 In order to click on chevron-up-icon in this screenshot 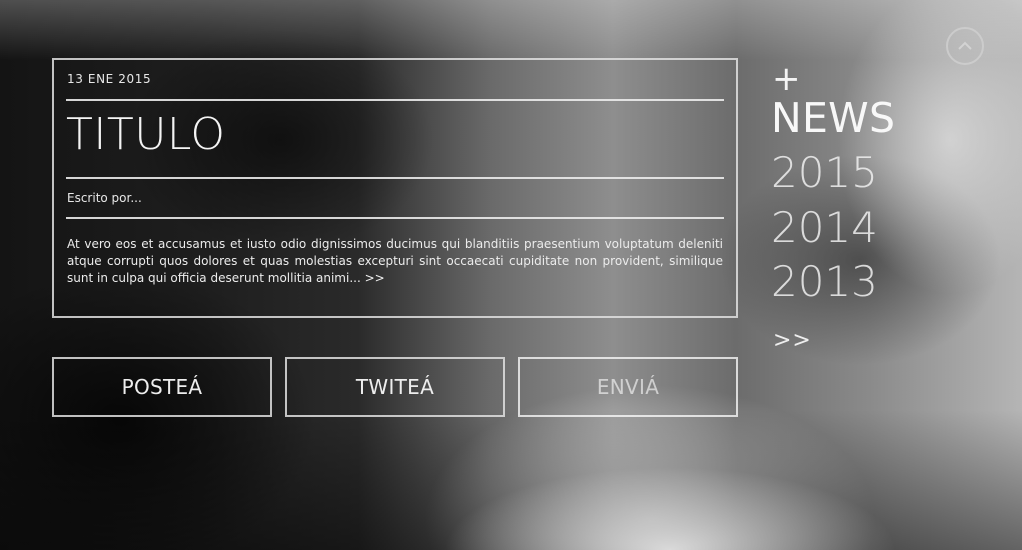, I will do `click(965, 45)`.